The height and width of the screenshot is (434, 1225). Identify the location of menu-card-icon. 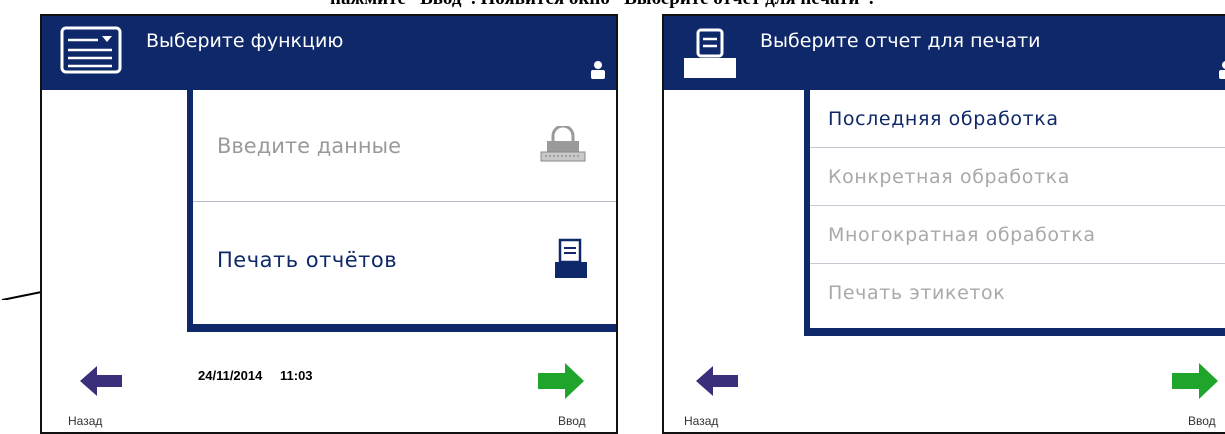
(92, 53).